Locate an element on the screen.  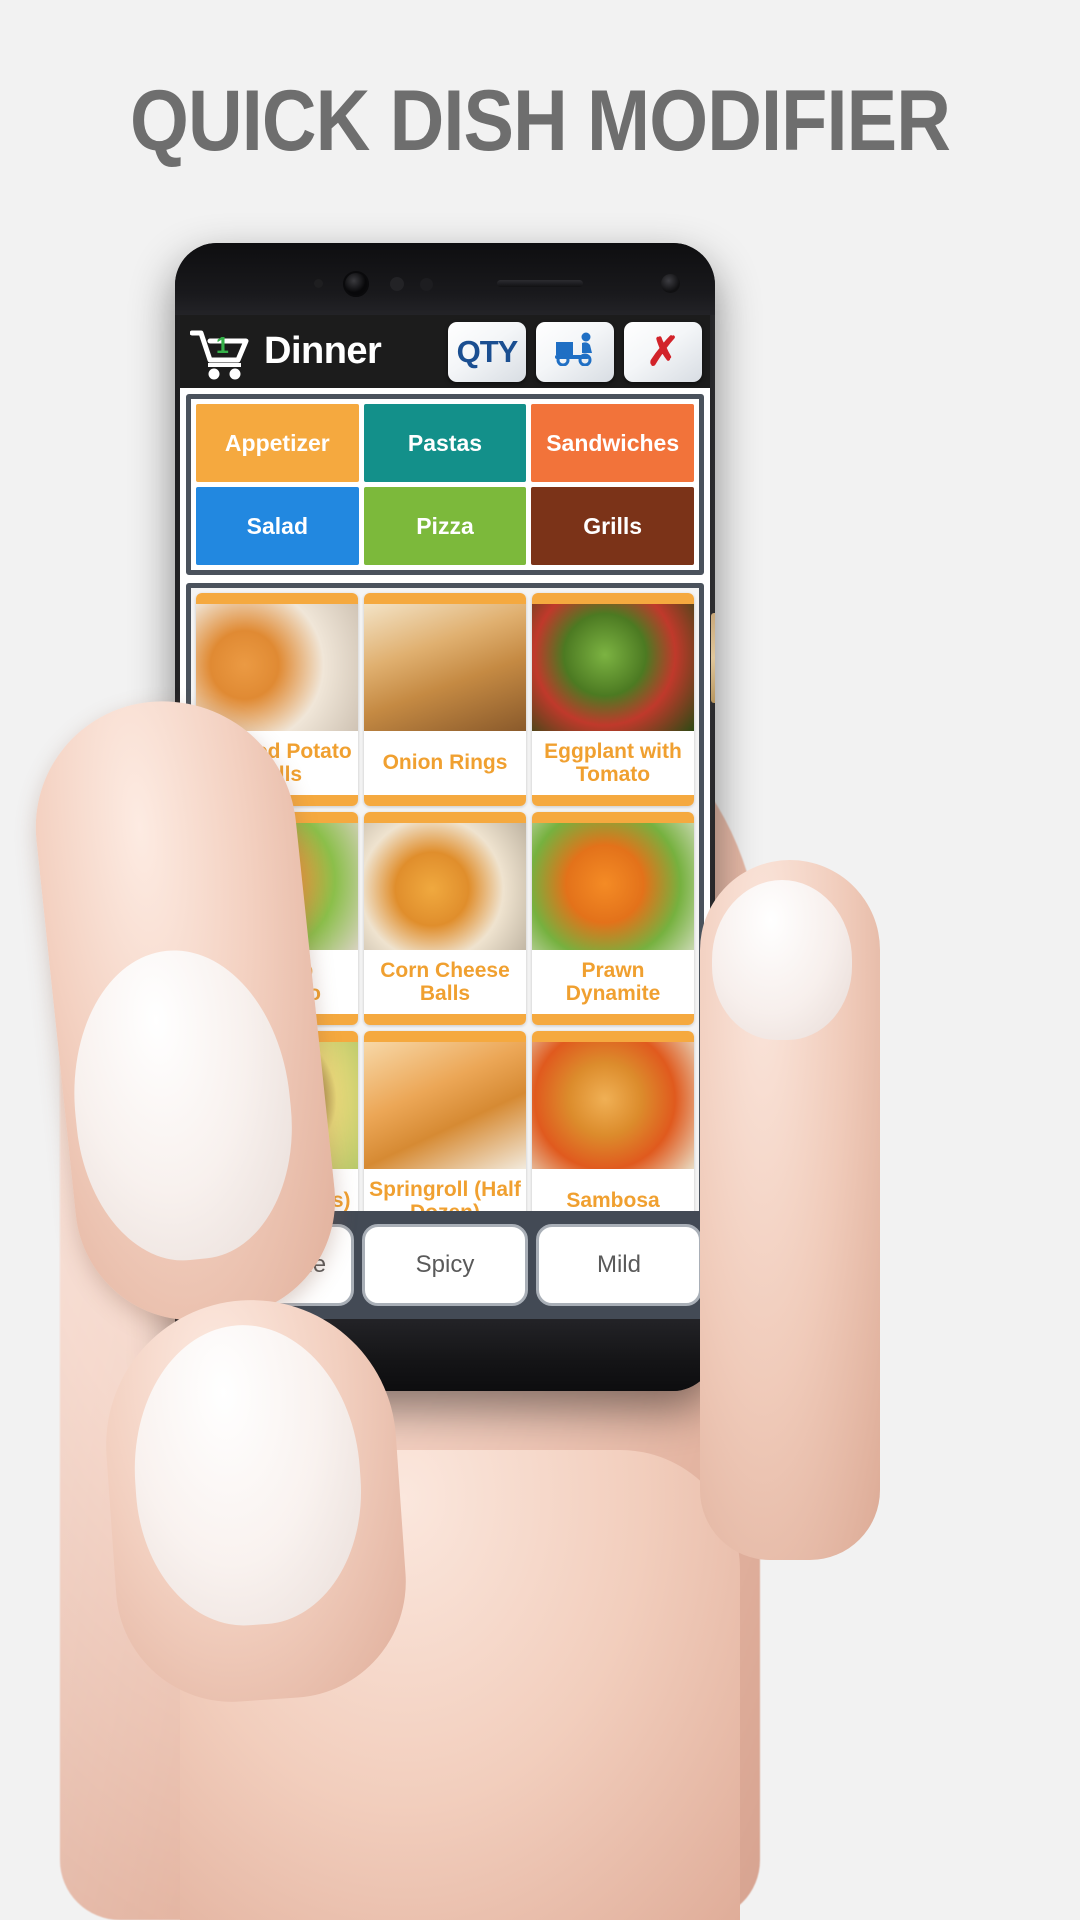
app-title: Dinner is located at coordinates (323, 351).